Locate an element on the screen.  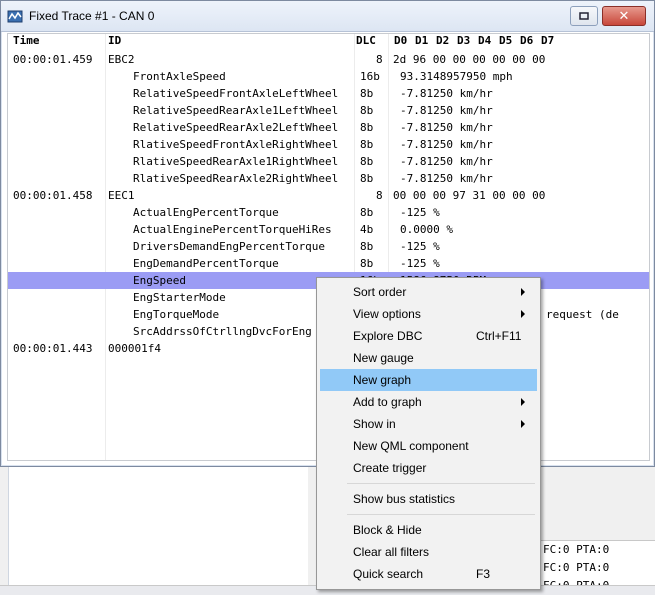
column-header-time: Time is located at coordinates (26, 41).